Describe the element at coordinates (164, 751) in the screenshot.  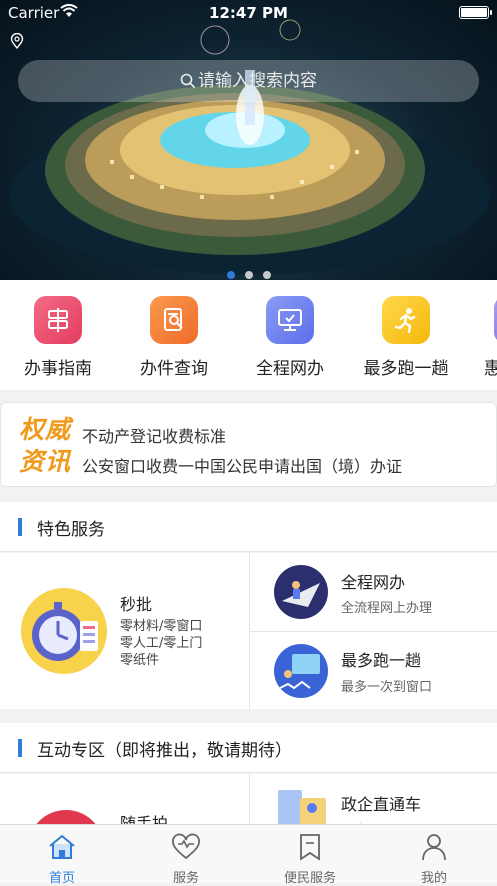
I see `section-title: 互动专区（即将推出，敬请期待）` at that location.